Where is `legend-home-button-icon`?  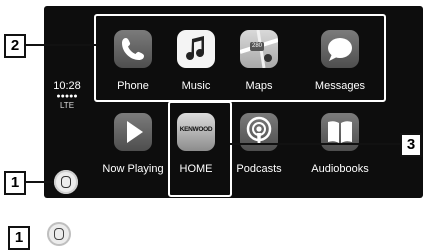
legend-home-button-icon is located at coordinates (59, 234).